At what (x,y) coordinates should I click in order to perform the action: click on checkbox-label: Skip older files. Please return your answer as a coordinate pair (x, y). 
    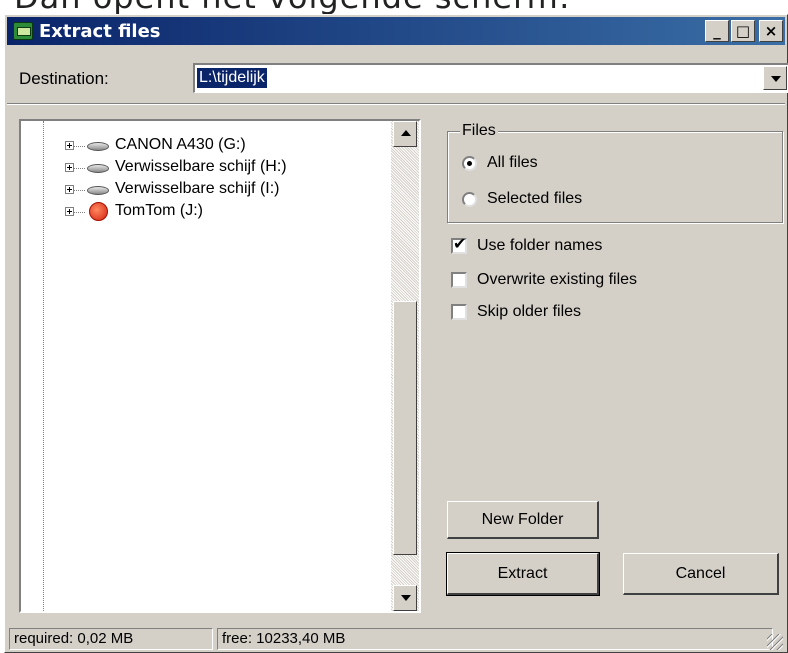
    Looking at the image, I should click on (529, 312).